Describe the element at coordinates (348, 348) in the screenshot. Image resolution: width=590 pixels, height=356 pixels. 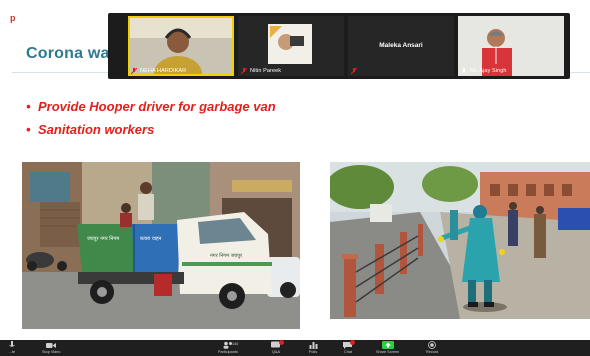
I see `chat-button: Chat` at that location.